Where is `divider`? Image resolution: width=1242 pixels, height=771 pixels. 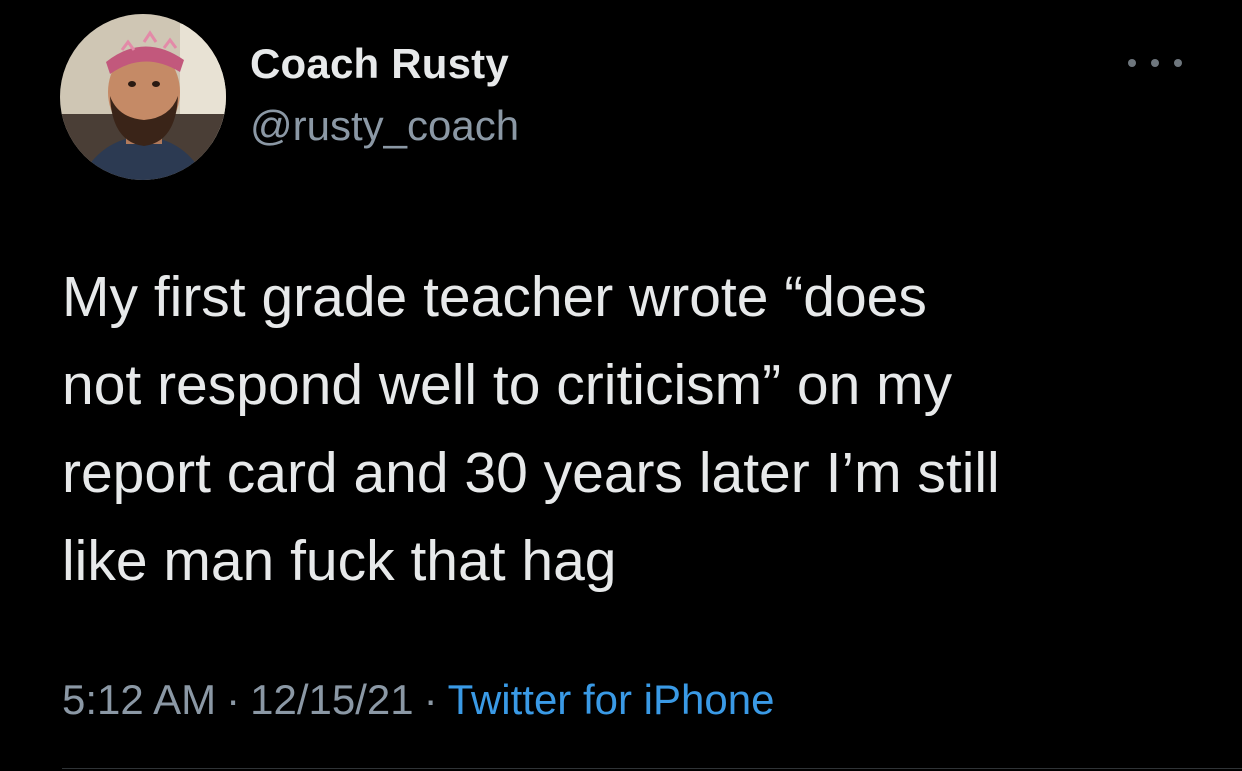 divider is located at coordinates (652, 768).